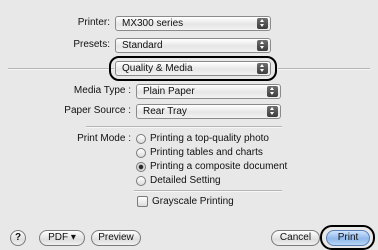 This screenshot has height=250, width=378. I want to click on paper-source-popup: Rear Tray, so click(208, 111).